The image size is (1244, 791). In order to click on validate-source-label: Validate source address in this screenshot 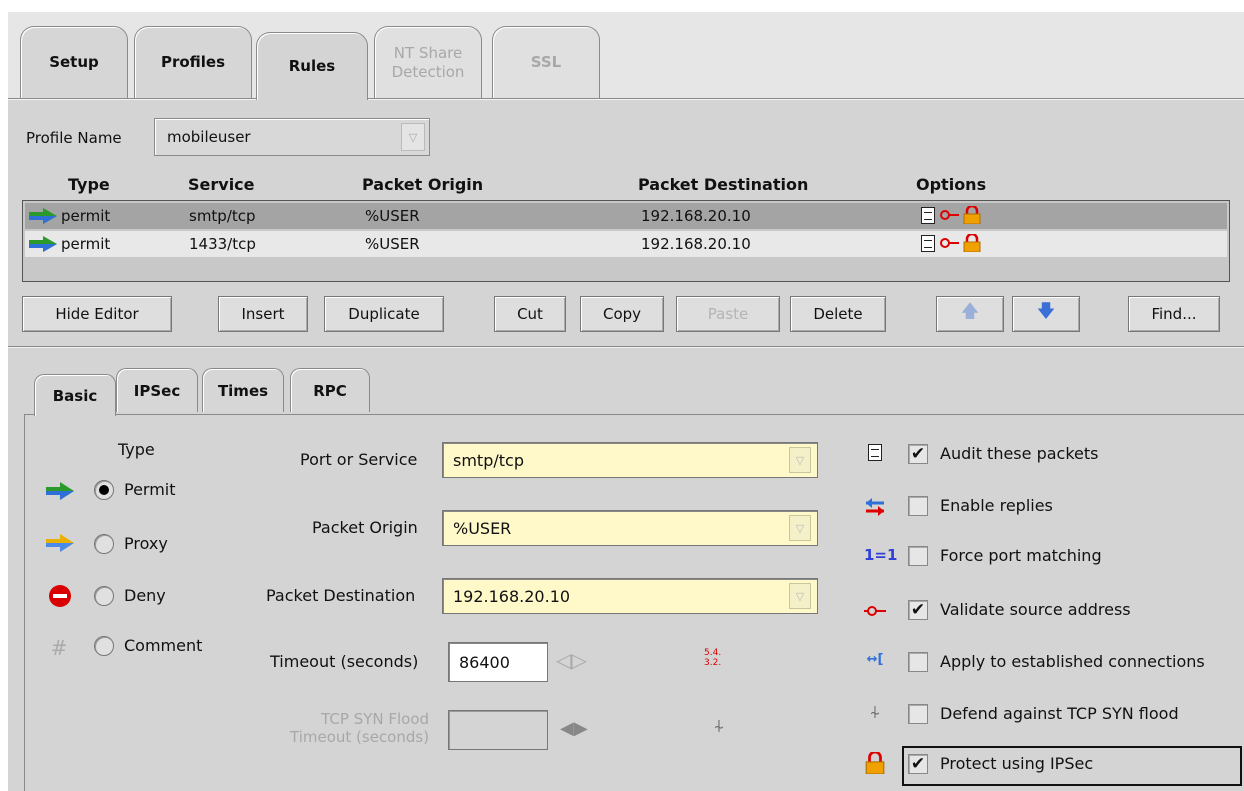, I will do `click(1035, 609)`.